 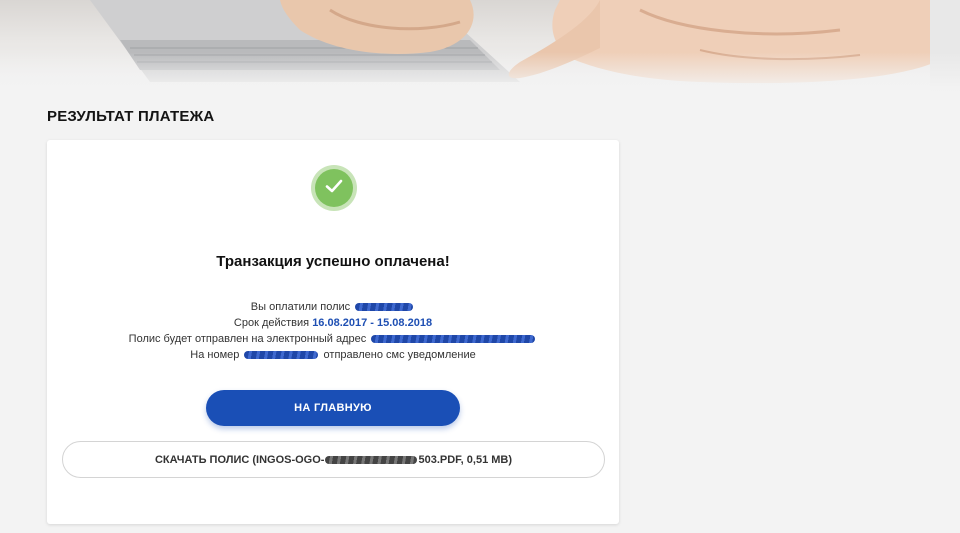 I want to click on validity-line: Срок действия 16.08.2017 - 15.08.2018, so click(x=333, y=323).